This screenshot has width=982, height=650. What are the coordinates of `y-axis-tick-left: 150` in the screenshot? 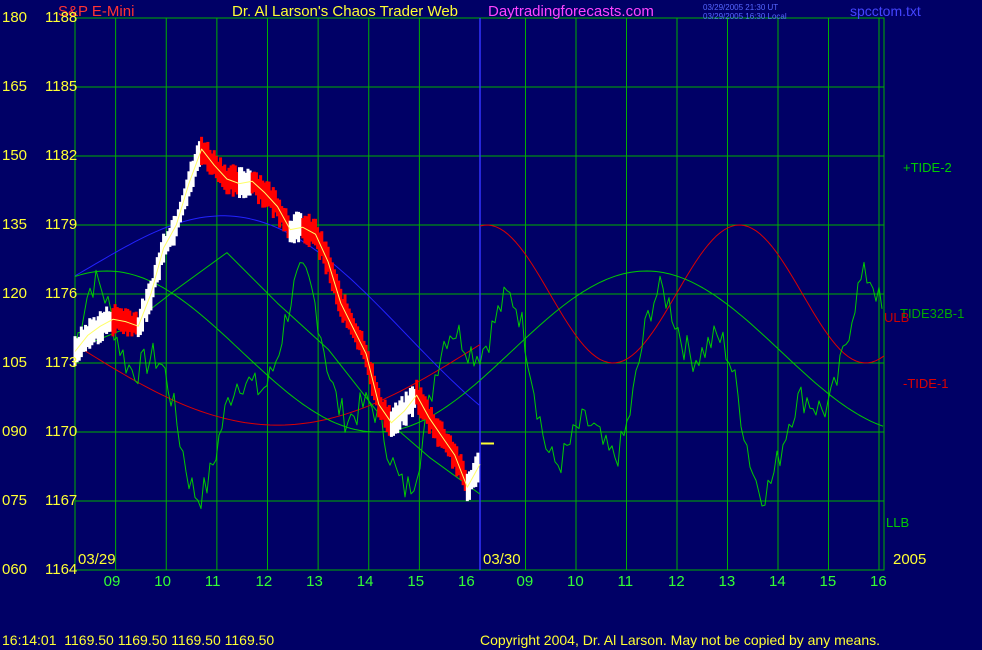 It's located at (15, 155).